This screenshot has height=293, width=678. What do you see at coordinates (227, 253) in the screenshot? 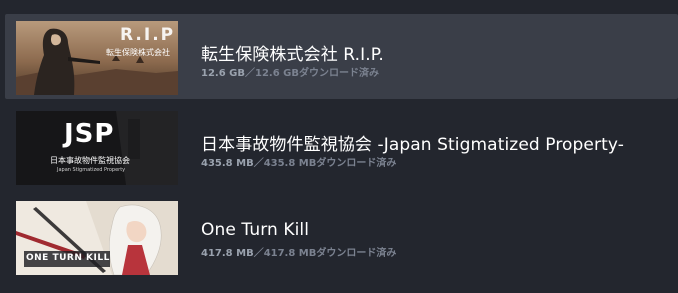
I see `downloaded-size: 417.8 MB` at bounding box center [227, 253].